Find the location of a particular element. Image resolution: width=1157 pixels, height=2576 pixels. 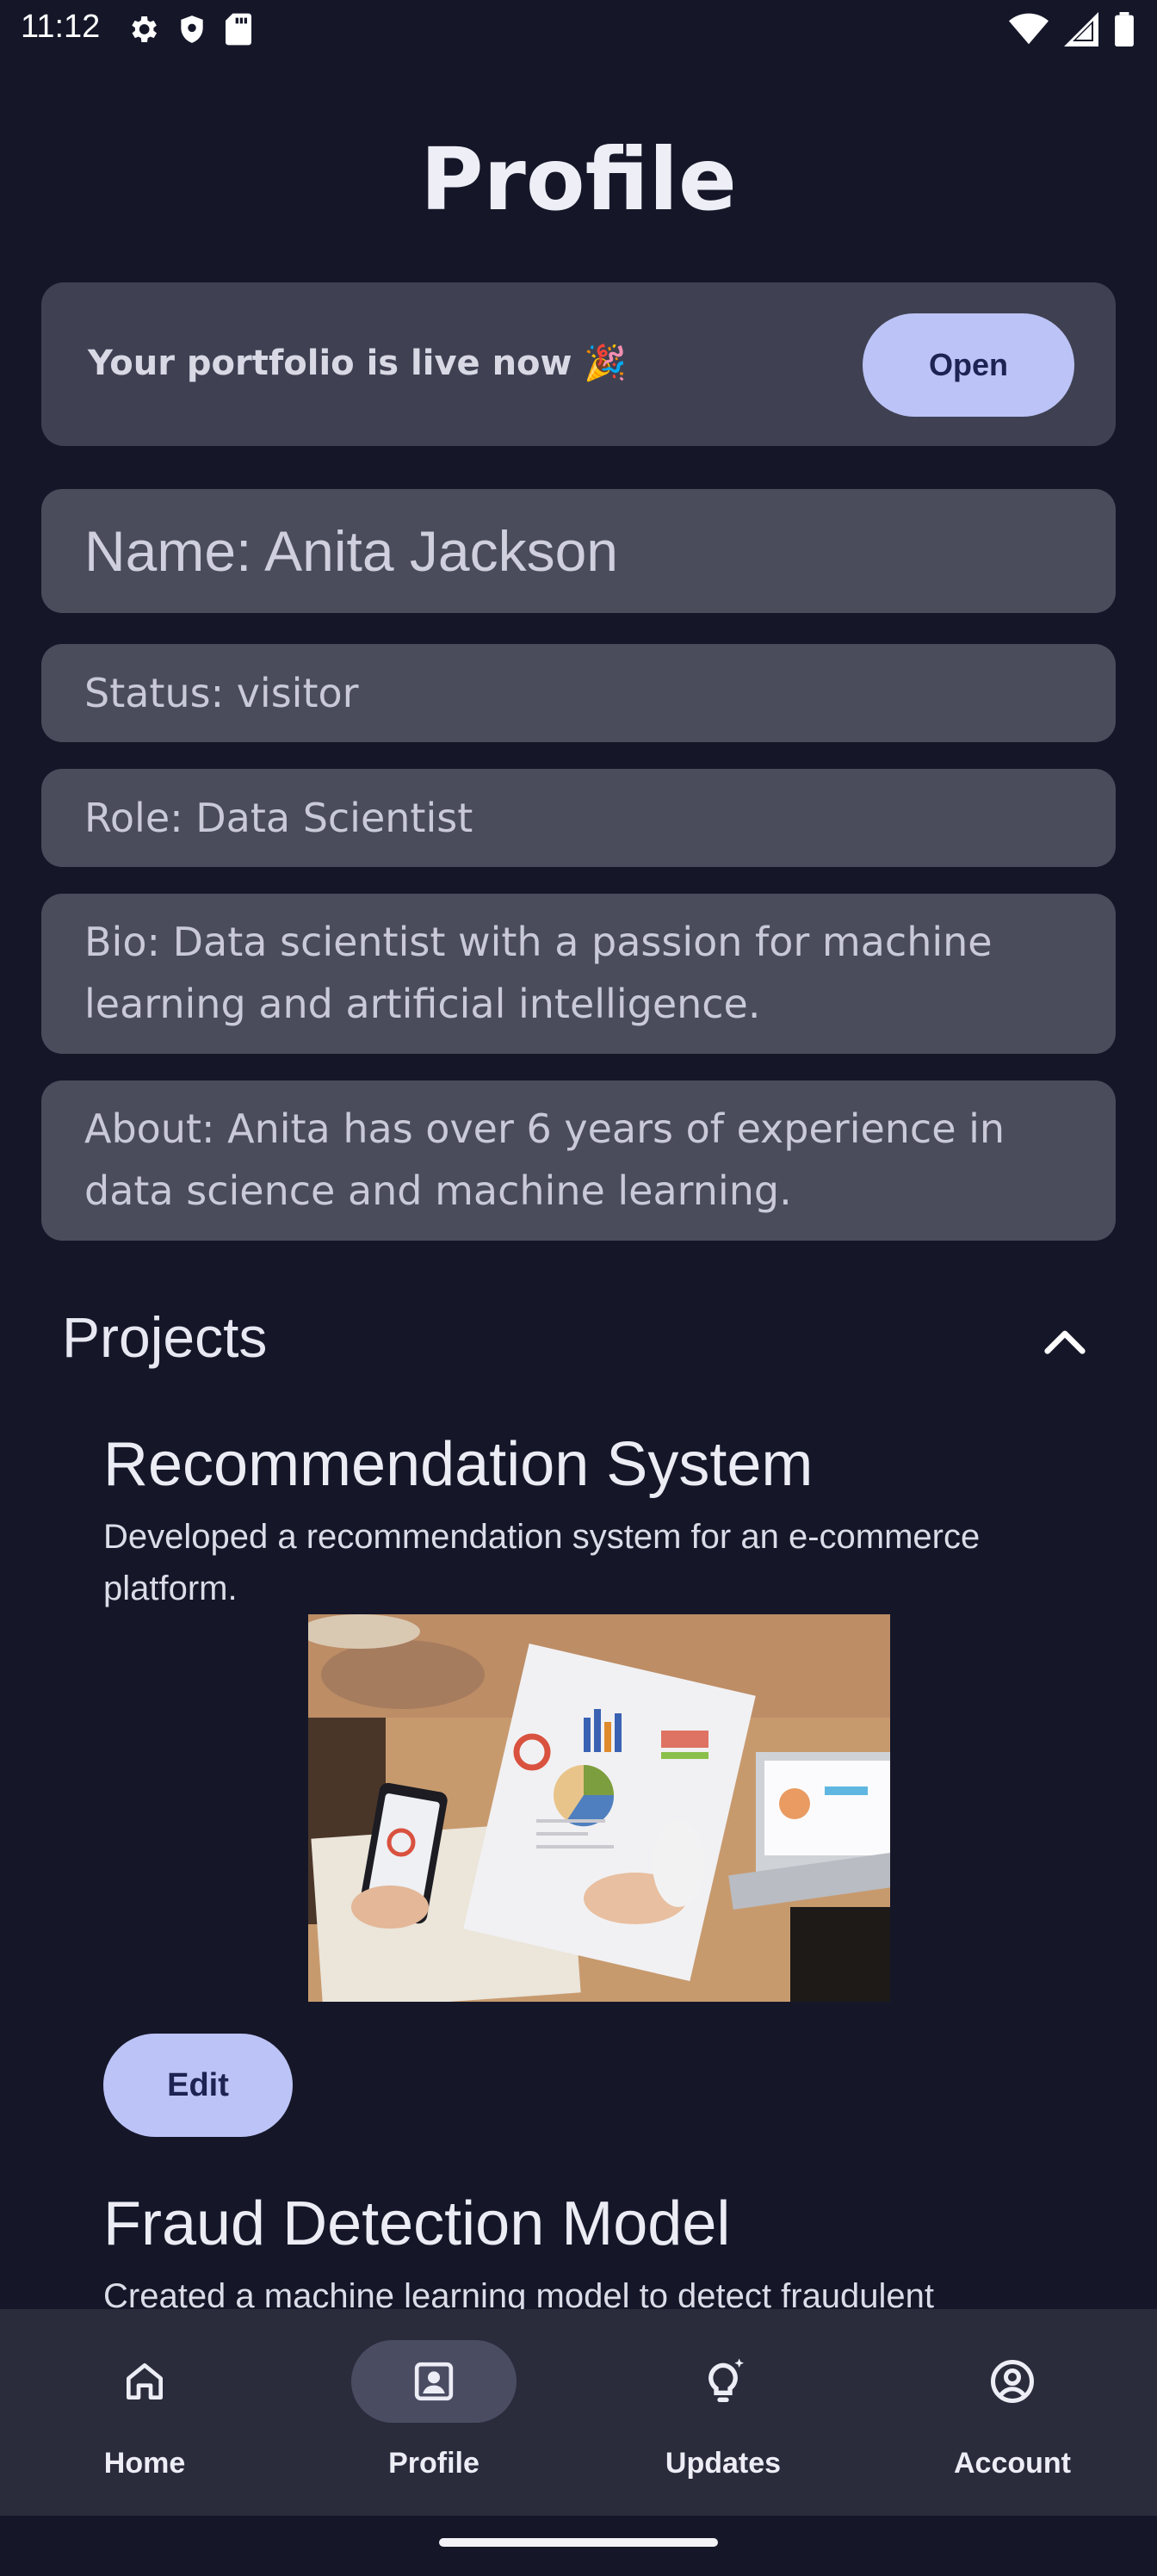

profile-icon is located at coordinates (434, 2381).